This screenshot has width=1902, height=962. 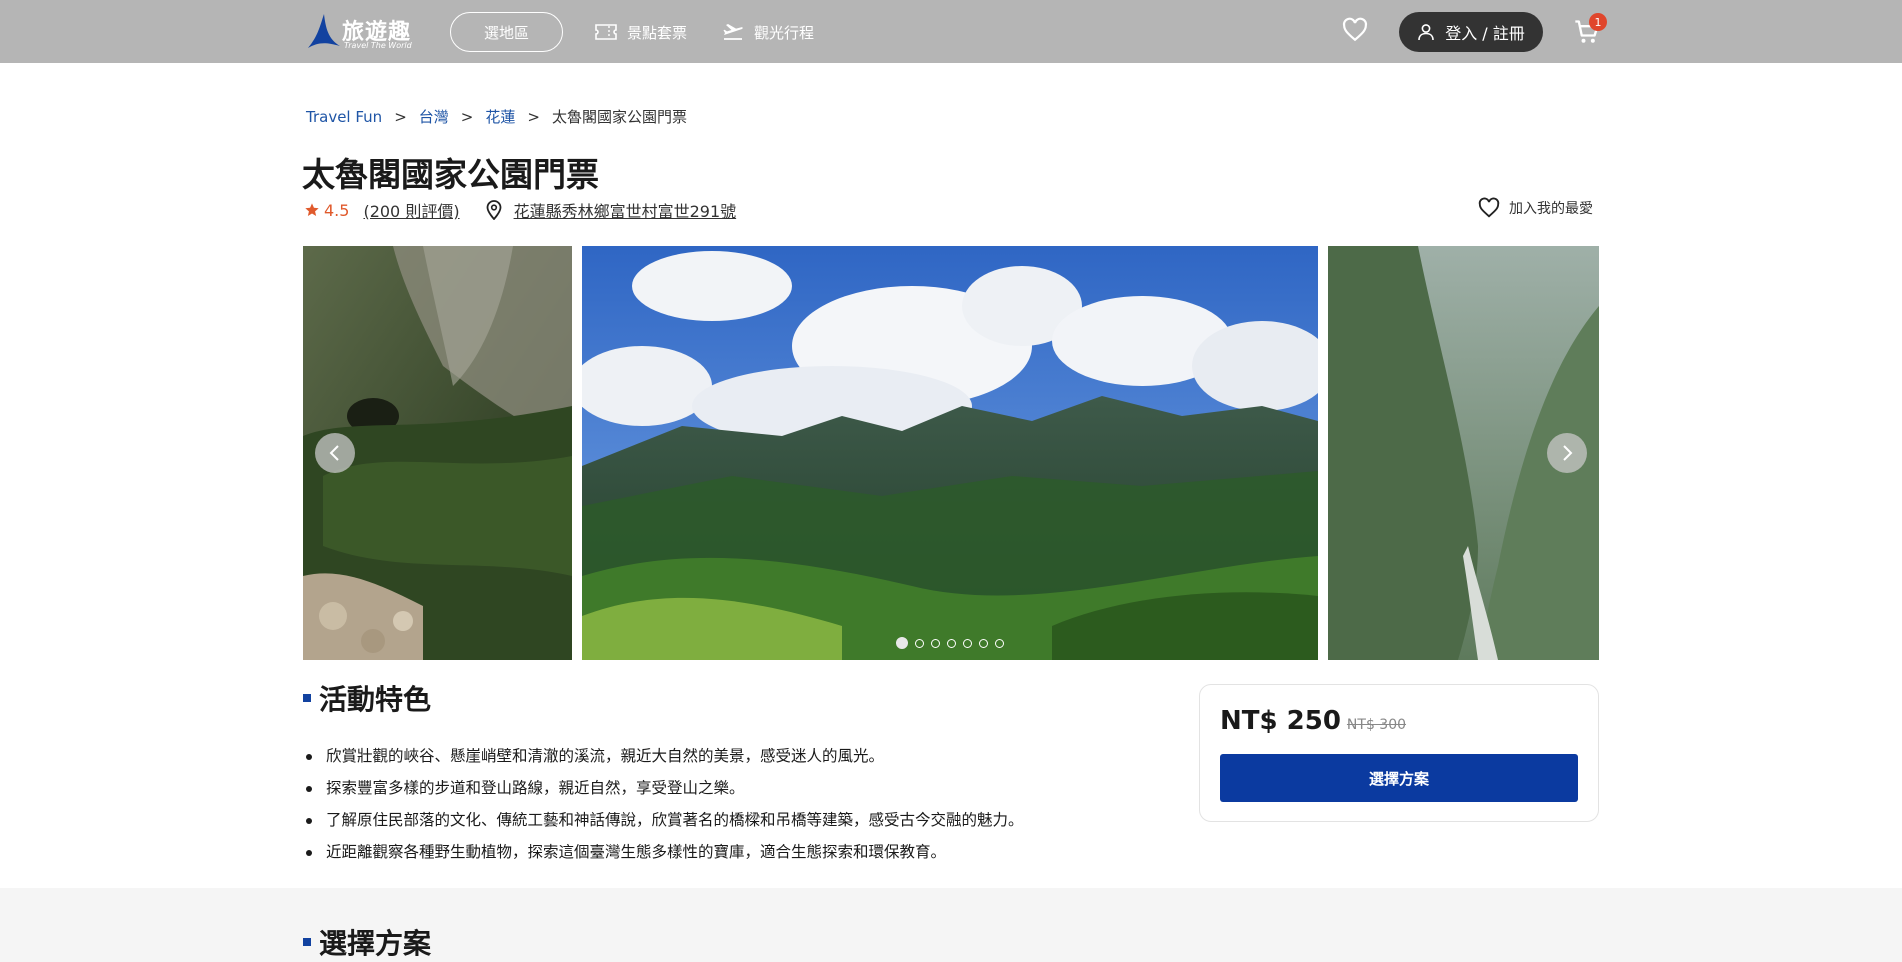 What do you see at coordinates (665, 792) in the screenshot?
I see `feature-item: 探索豐富多樣的步道和登山路線，親近自然，享受登山之樂。` at bounding box center [665, 792].